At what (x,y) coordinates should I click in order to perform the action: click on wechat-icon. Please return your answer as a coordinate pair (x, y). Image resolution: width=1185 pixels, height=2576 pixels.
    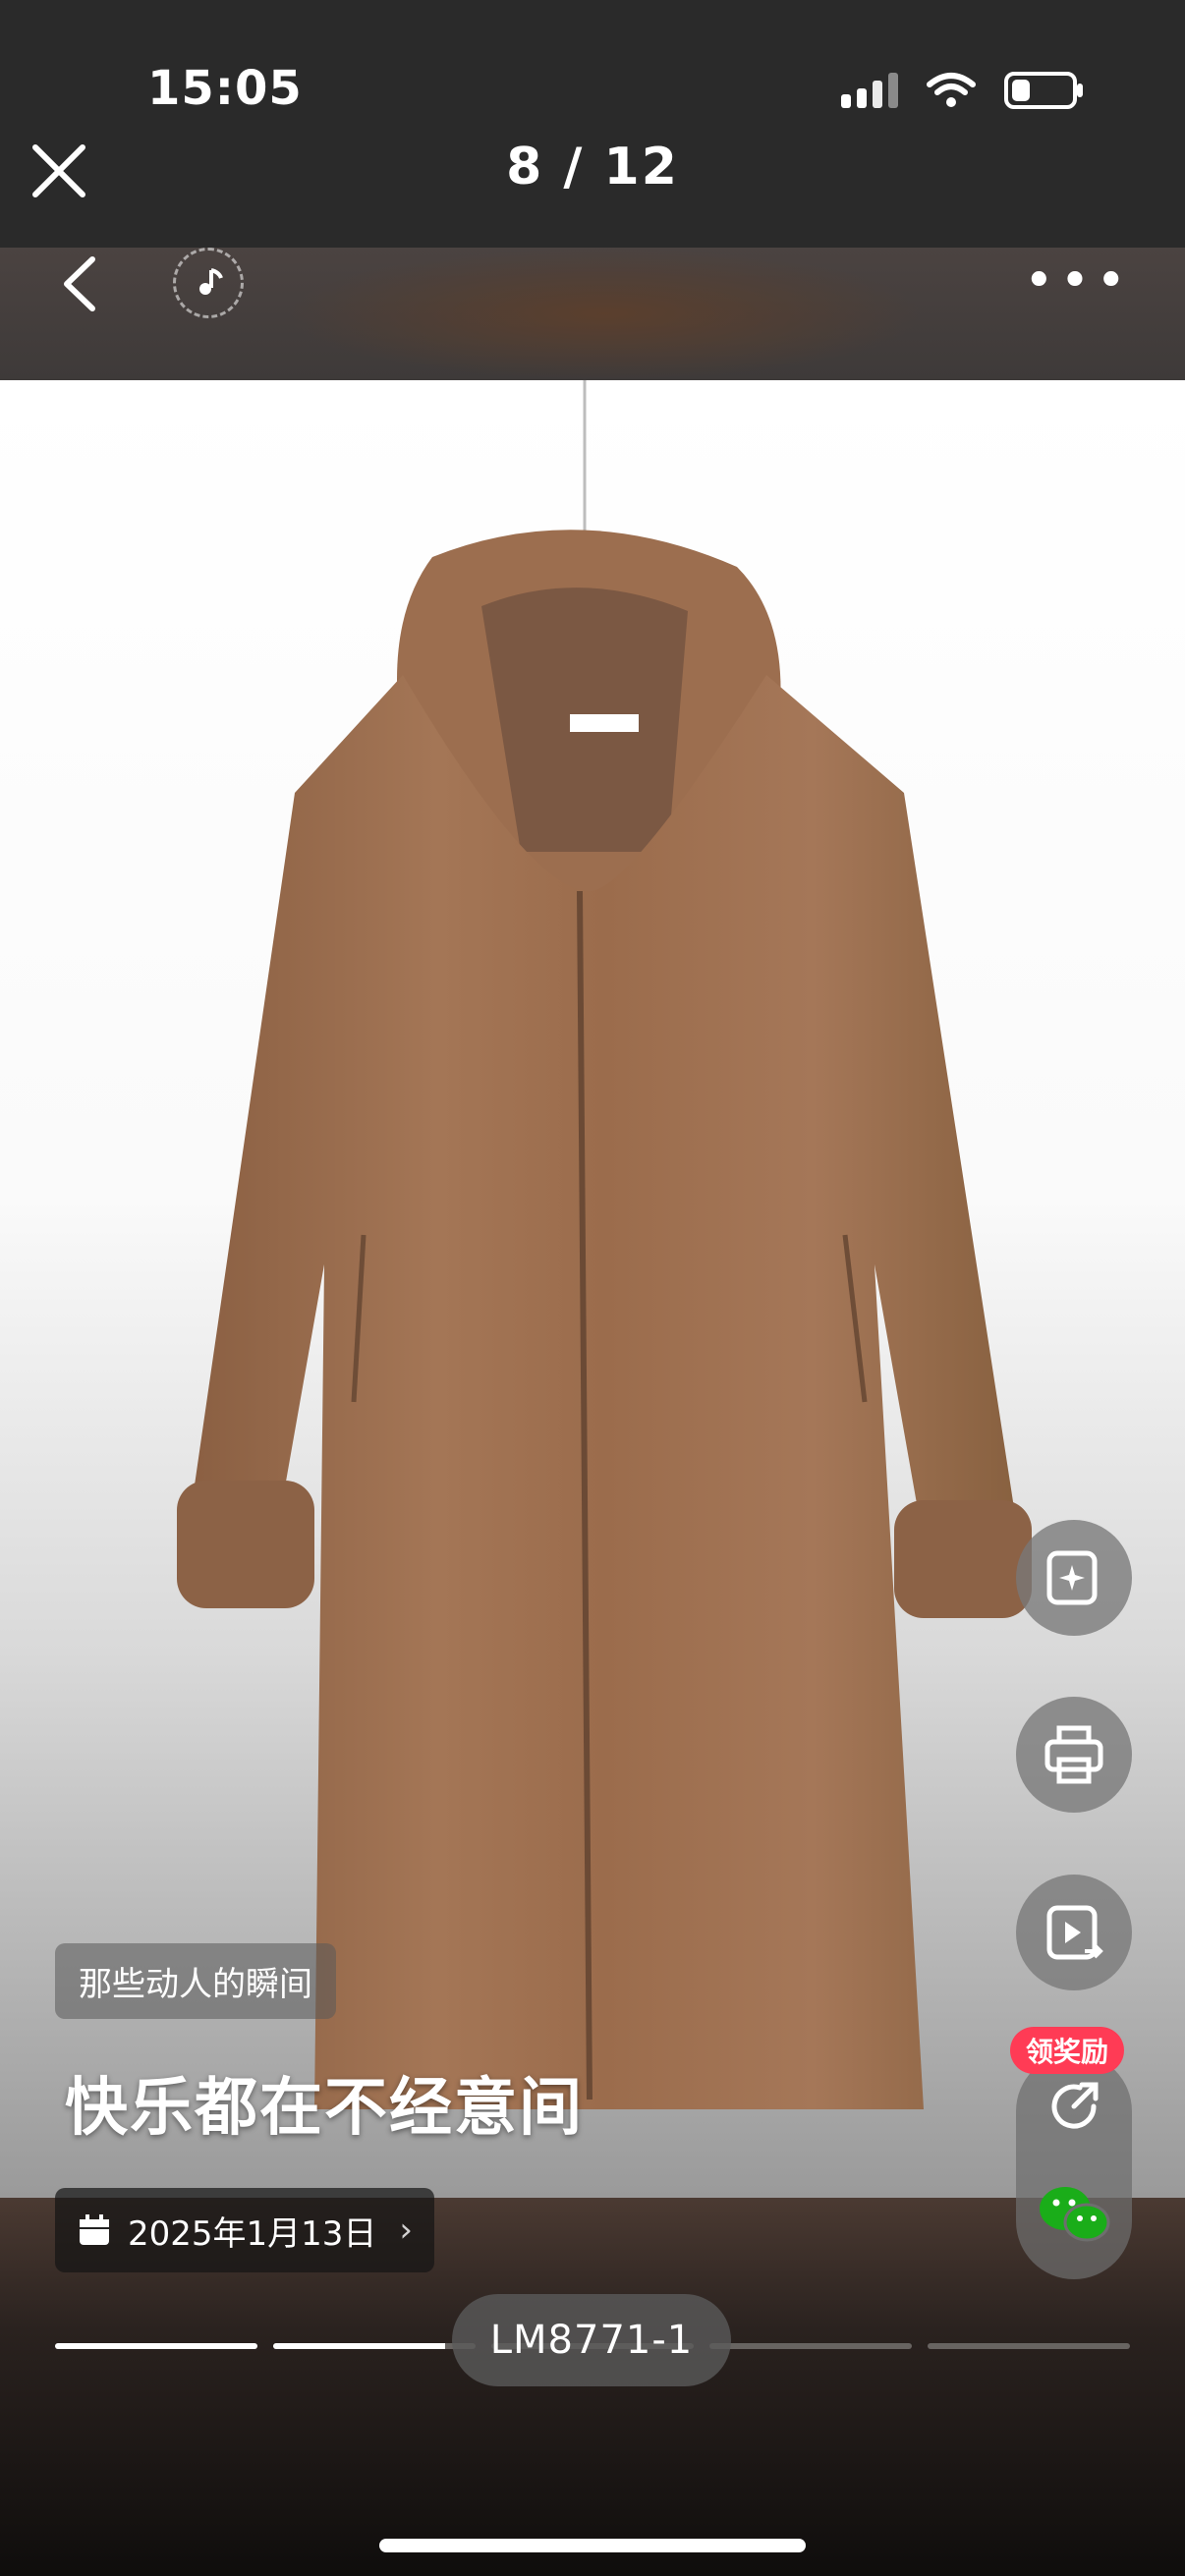
    Looking at the image, I should click on (1075, 2214).